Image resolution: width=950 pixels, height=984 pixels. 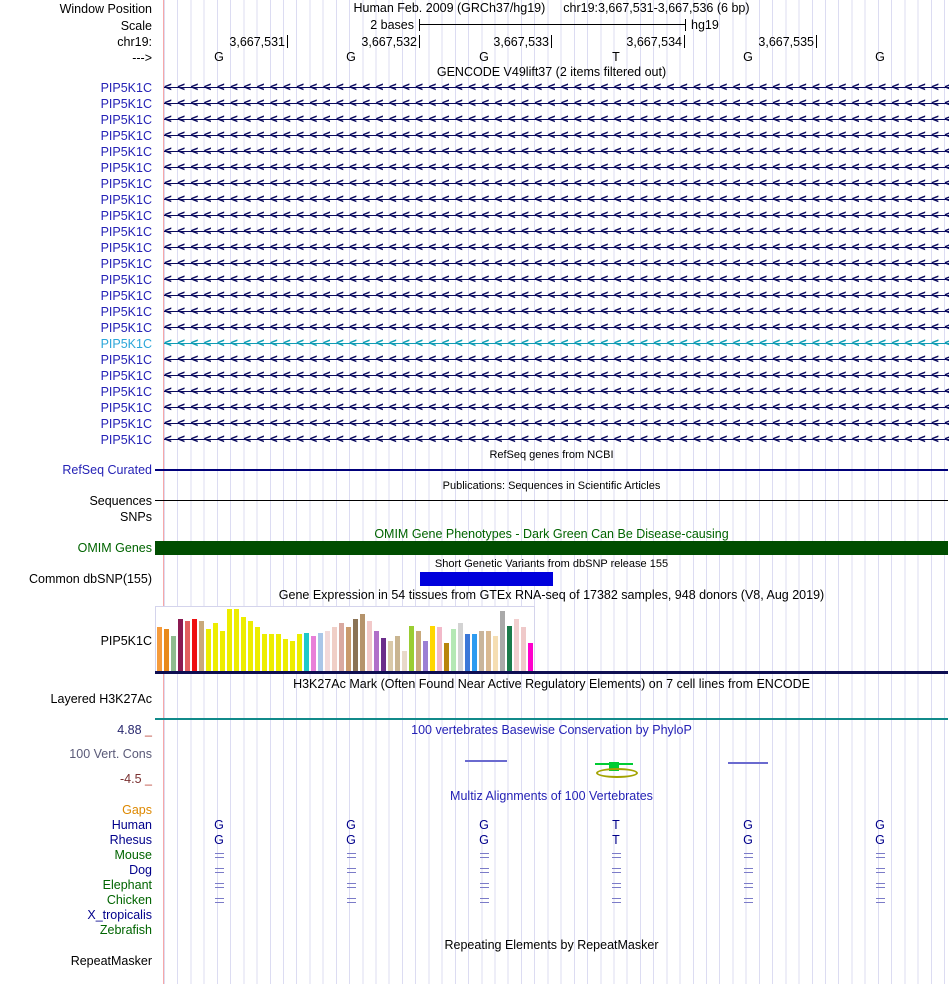 What do you see at coordinates (111, 961) in the screenshot?
I see `repeatmasker-label: RepeatMasker` at bounding box center [111, 961].